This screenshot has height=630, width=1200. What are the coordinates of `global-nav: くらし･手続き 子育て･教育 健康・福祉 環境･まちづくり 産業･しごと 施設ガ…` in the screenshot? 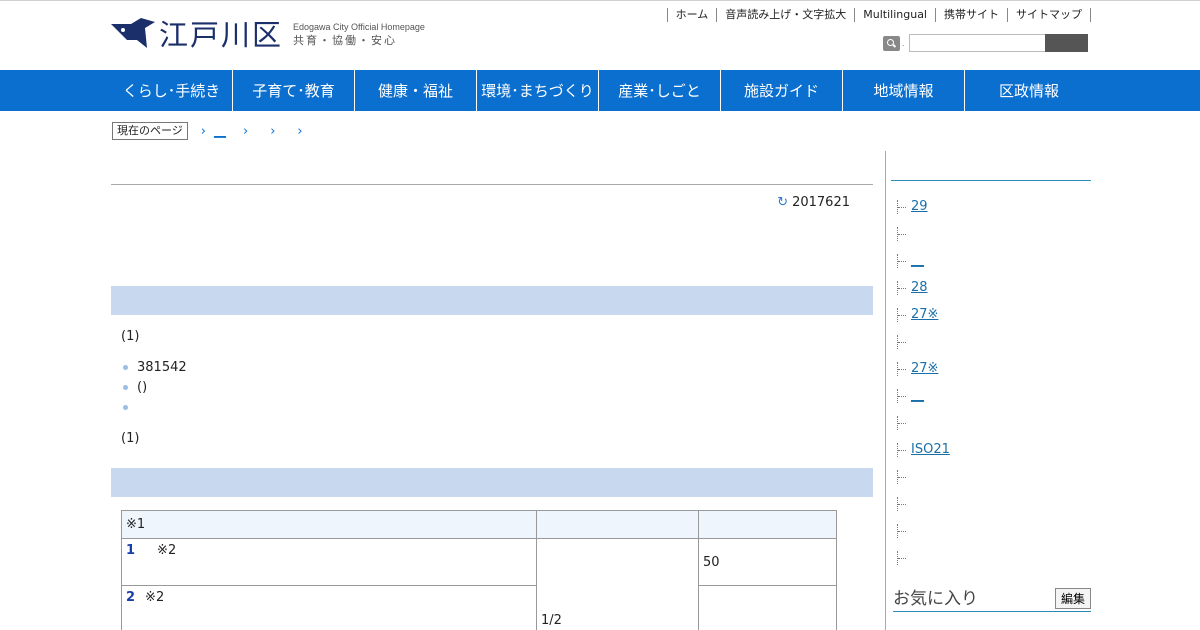 It's located at (600, 90).